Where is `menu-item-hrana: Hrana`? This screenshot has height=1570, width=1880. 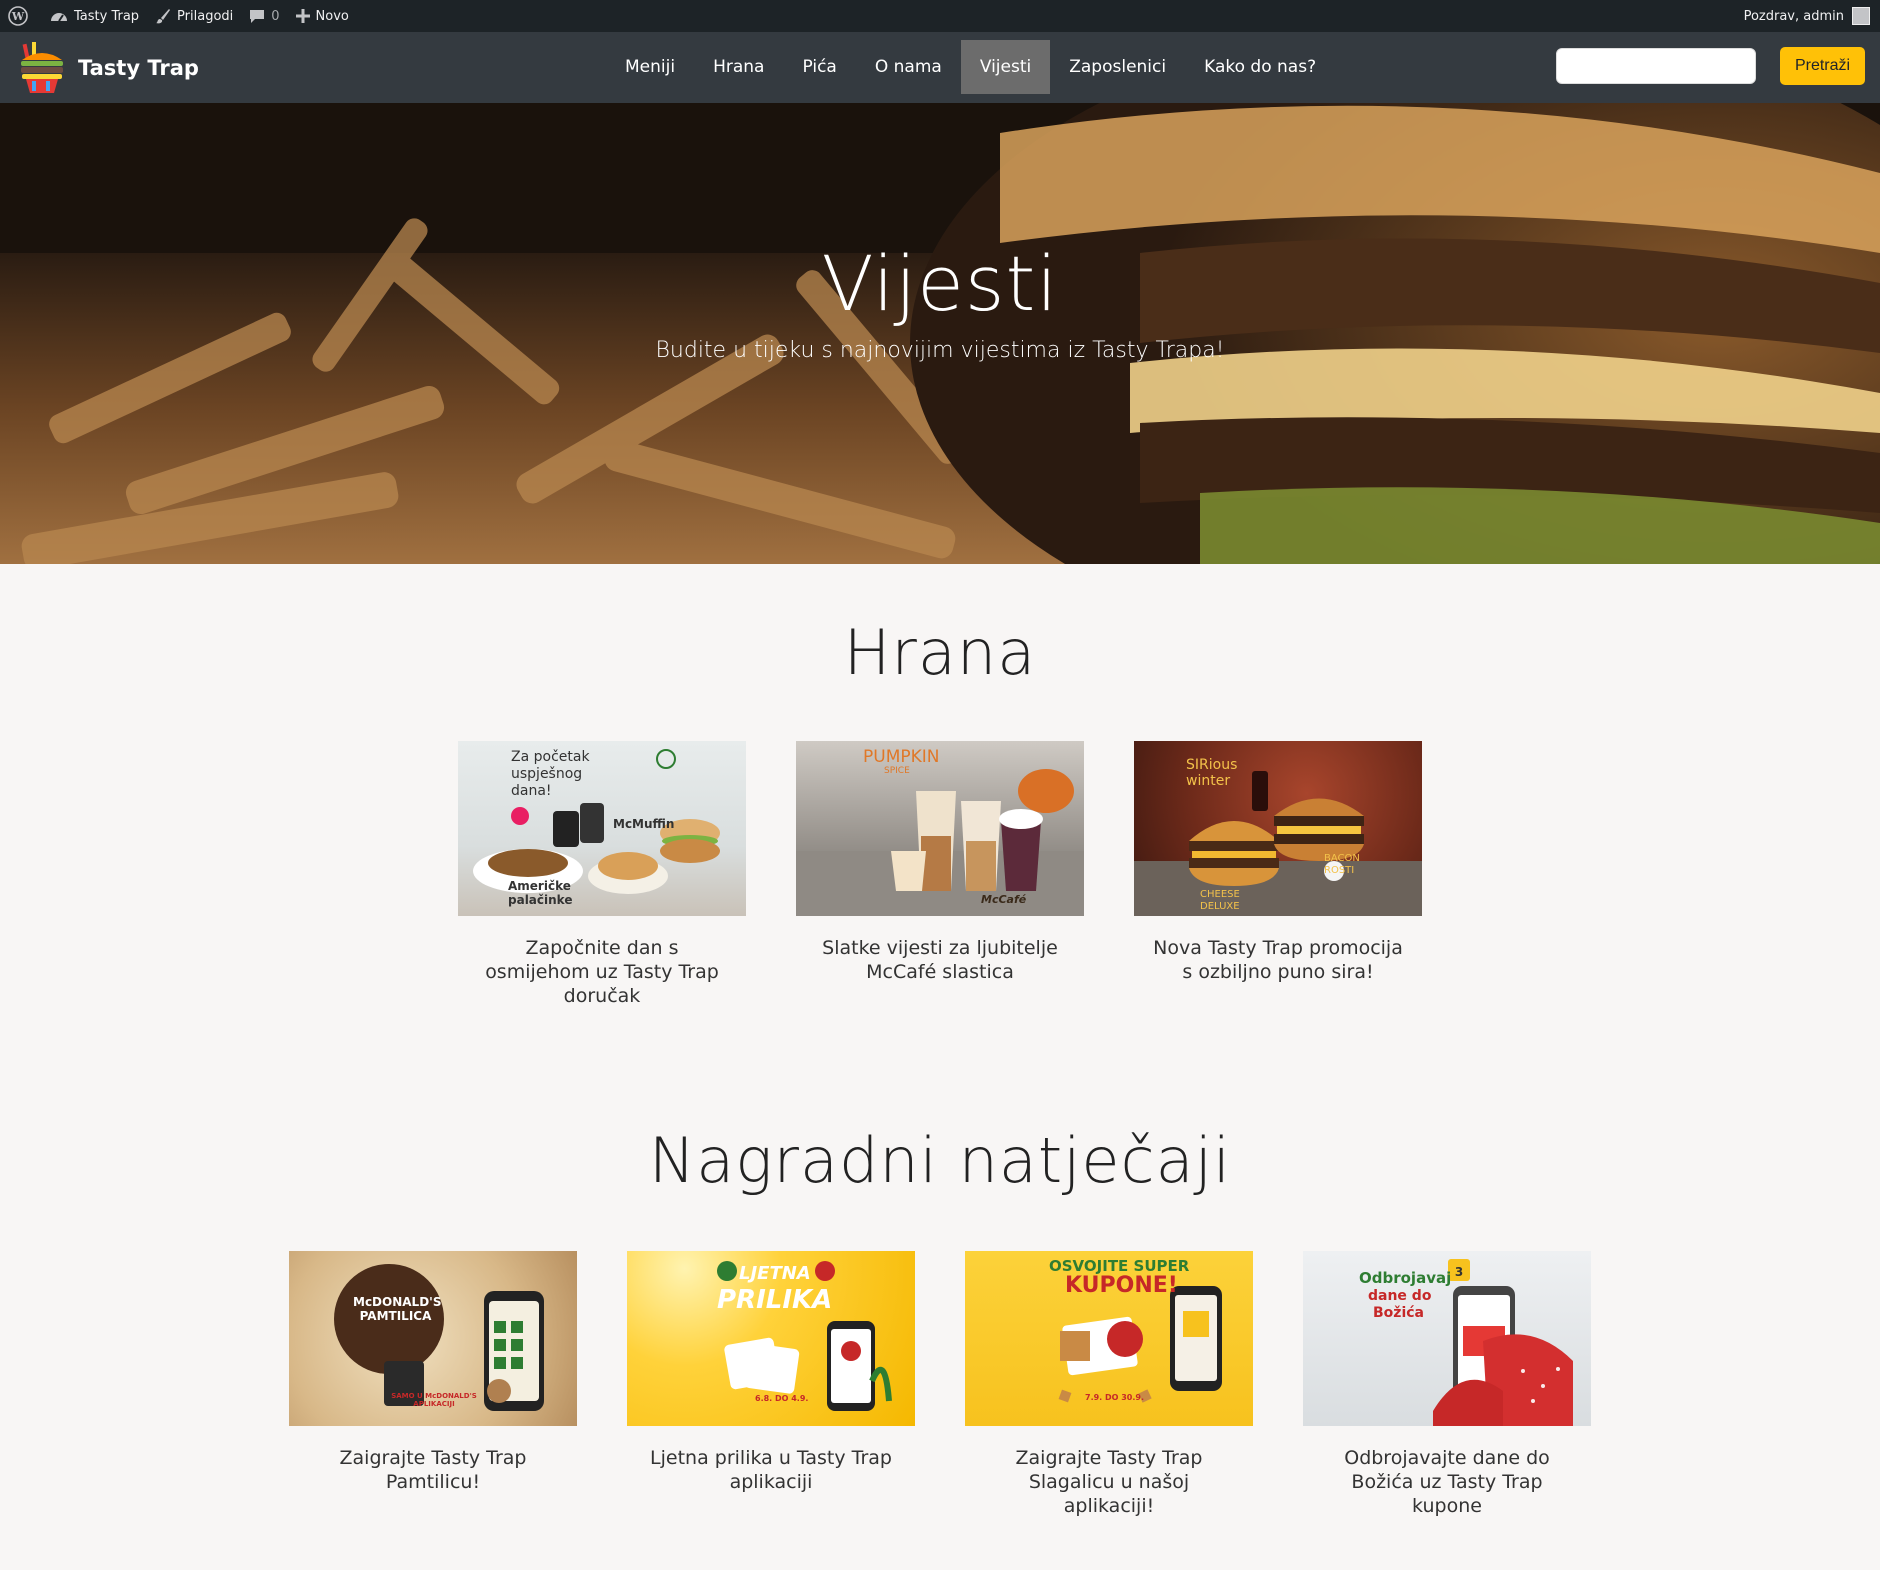
menu-item-hrana: Hrana is located at coordinates (738, 67).